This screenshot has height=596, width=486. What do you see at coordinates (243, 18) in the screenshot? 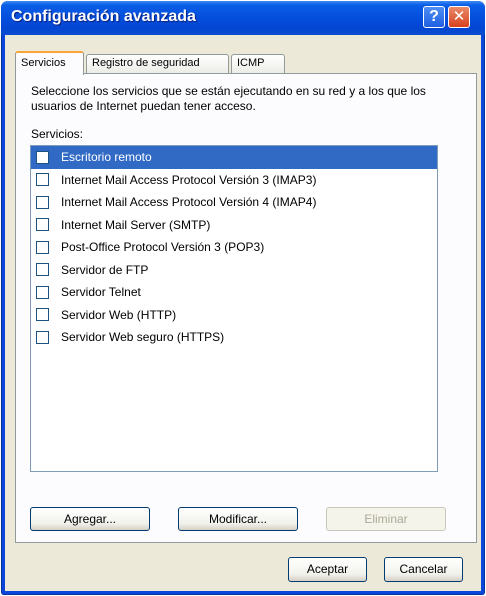
I see `title-bar: Configuración avanzada ? ✕` at bounding box center [243, 18].